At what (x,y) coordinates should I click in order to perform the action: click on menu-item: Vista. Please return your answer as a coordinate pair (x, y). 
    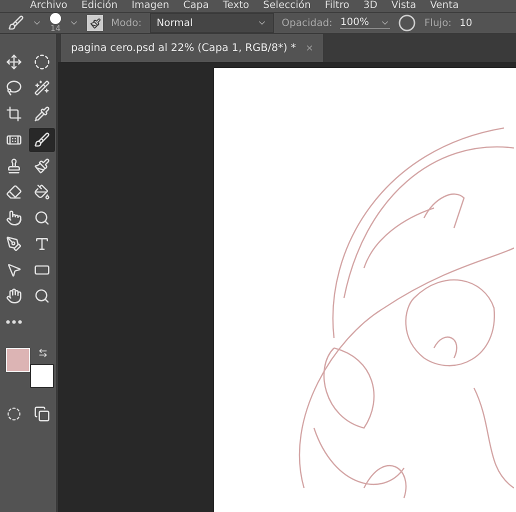
    Looking at the image, I should click on (403, 6).